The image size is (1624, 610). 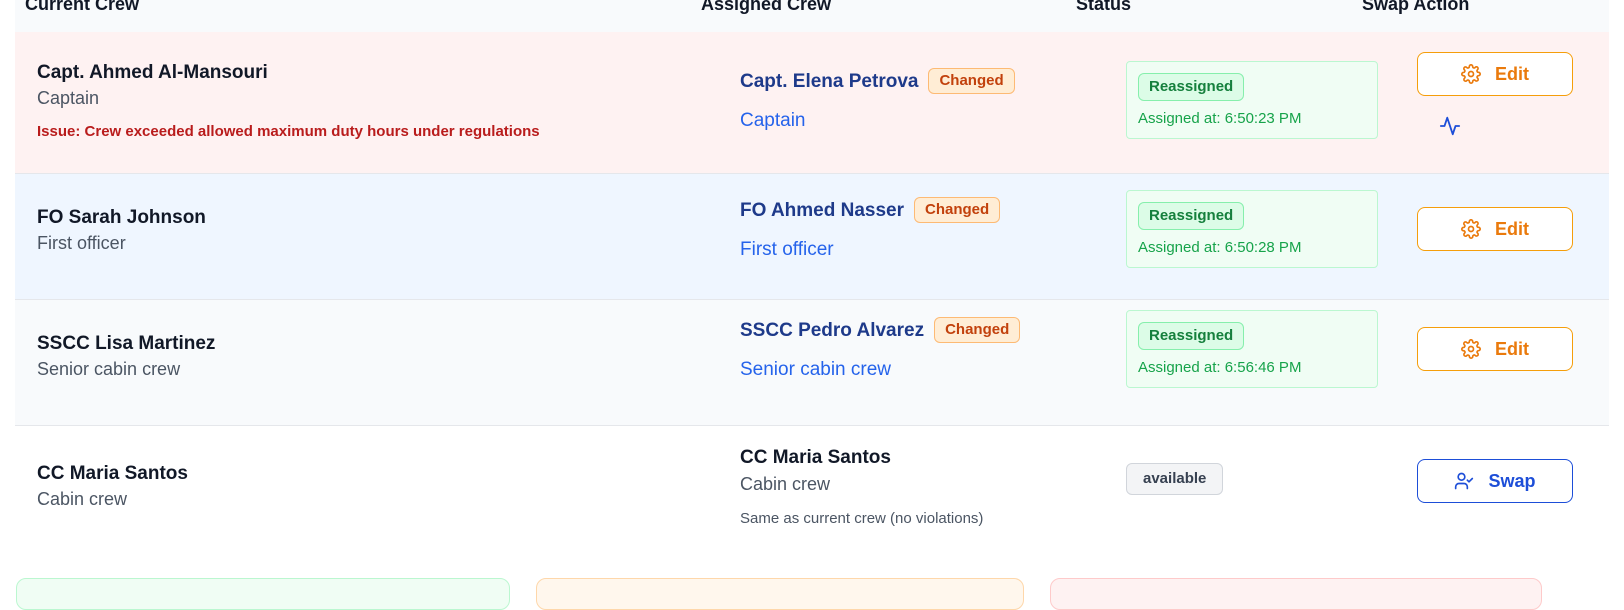 What do you see at coordinates (1220, 118) in the screenshot?
I see `assigned-timestamp: Assigned at: 6:50:23 PM` at bounding box center [1220, 118].